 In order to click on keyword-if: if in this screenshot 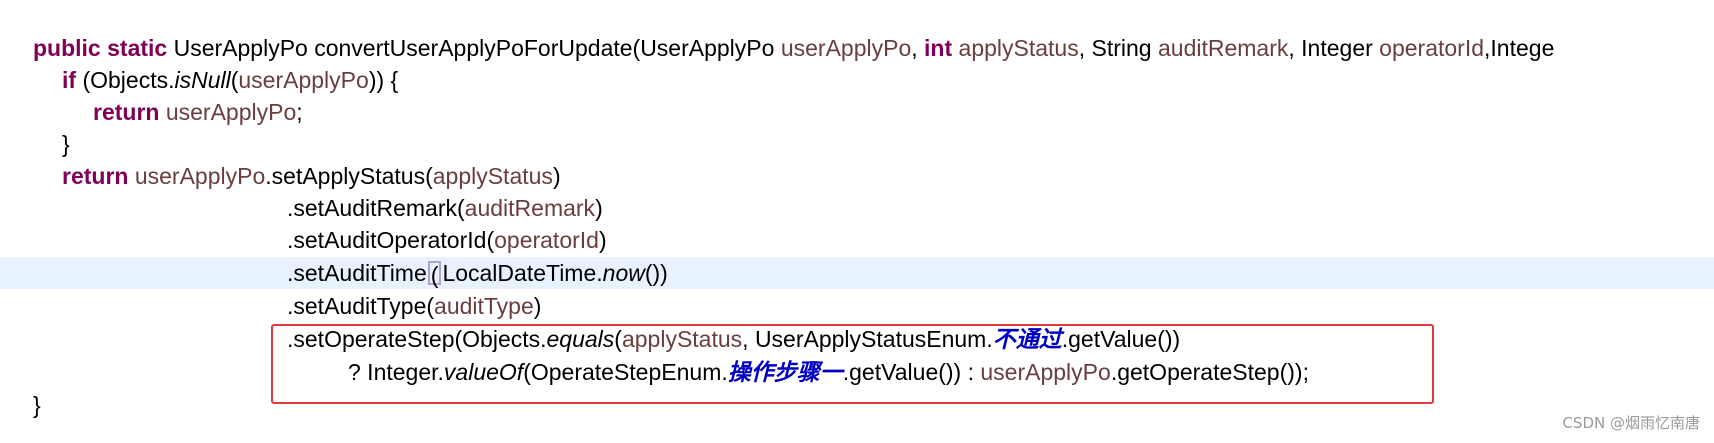, I will do `click(69, 80)`.